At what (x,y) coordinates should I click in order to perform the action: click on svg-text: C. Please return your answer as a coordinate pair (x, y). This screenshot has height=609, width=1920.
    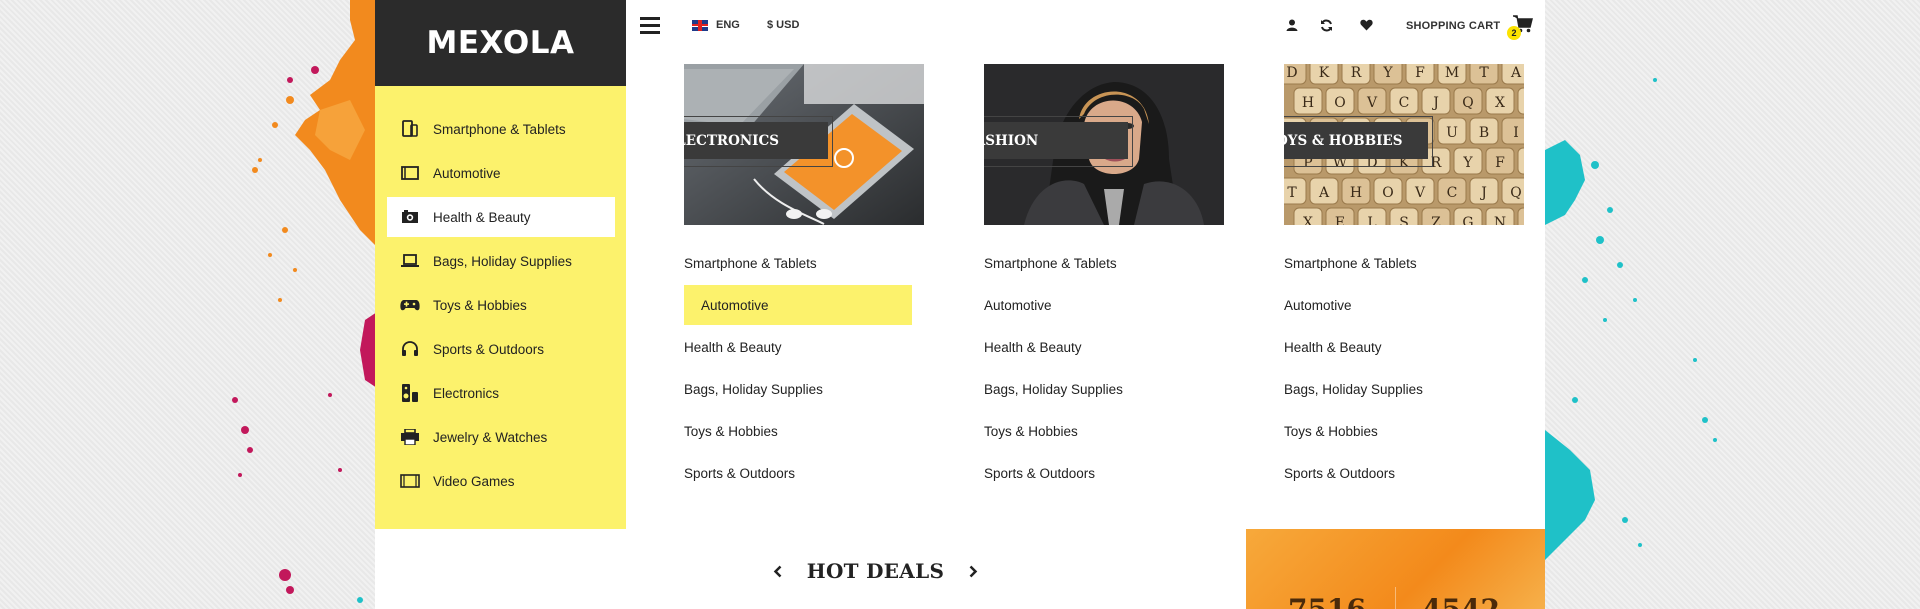
    Looking at the image, I should click on (1452, 193).